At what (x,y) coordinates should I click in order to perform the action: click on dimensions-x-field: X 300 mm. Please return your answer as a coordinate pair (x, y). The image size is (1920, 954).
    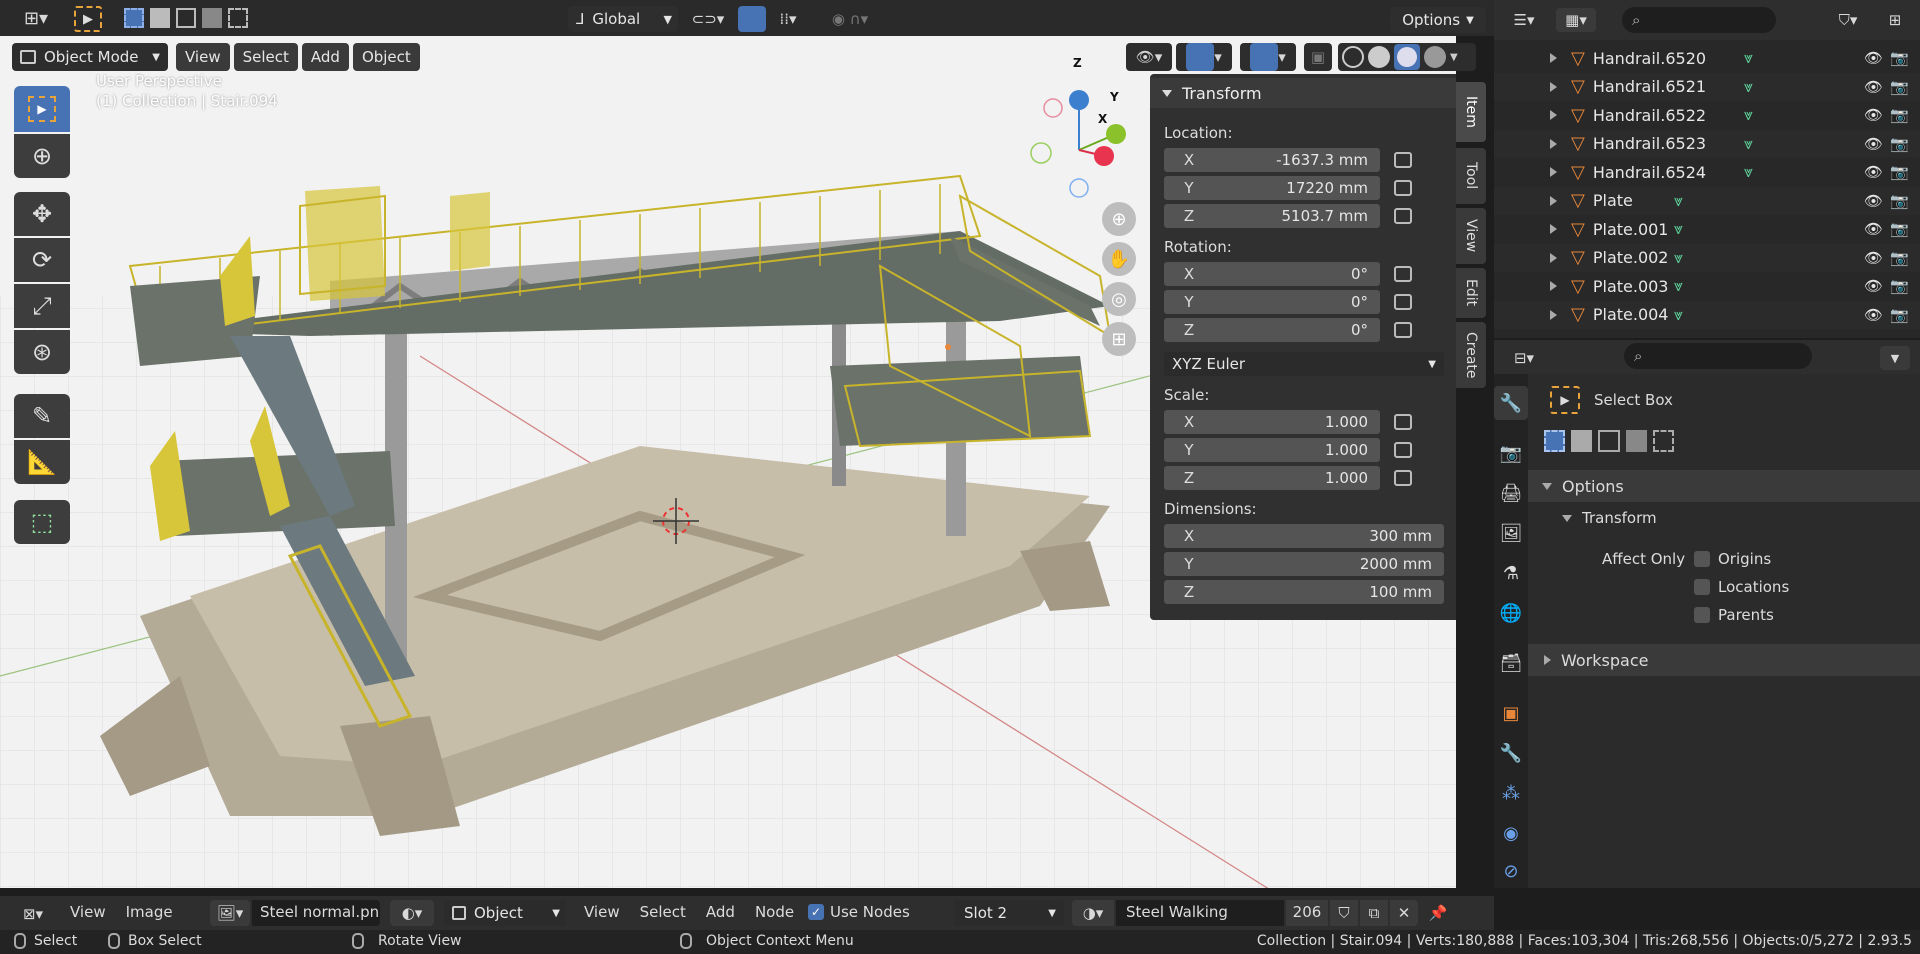
    Looking at the image, I should click on (1304, 536).